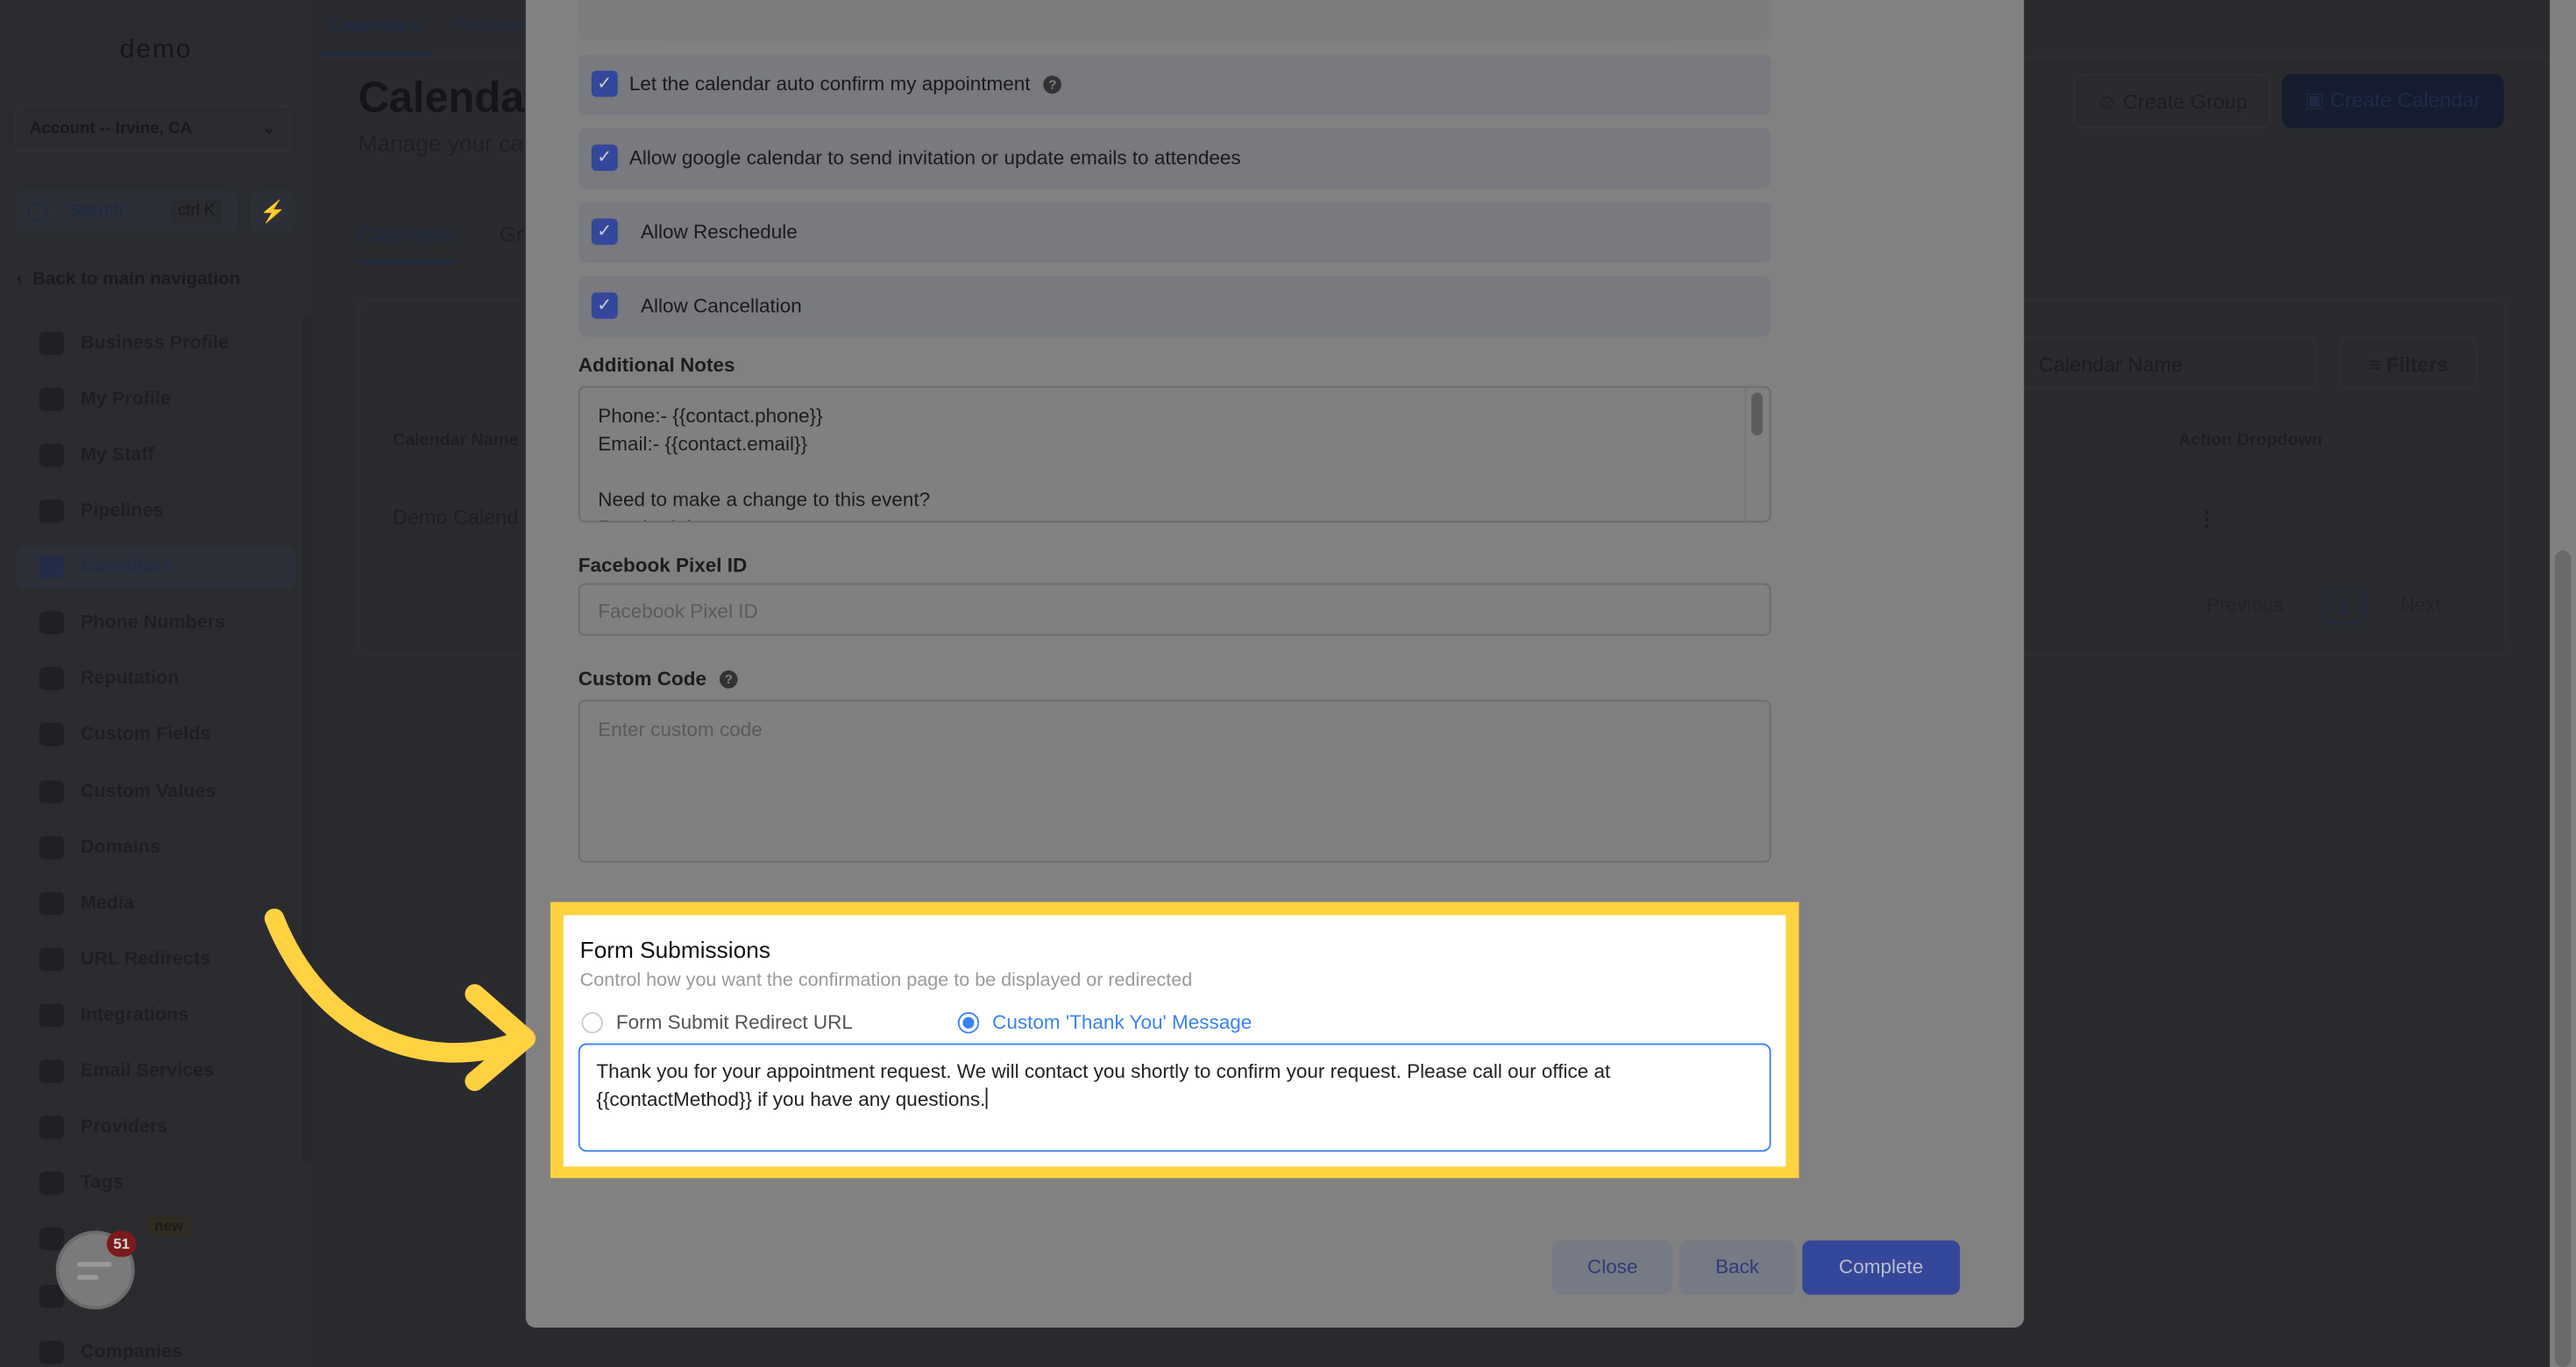 This screenshot has width=2576, height=1367. What do you see at coordinates (94, 1264) in the screenshot?
I see `chat-icon` at bounding box center [94, 1264].